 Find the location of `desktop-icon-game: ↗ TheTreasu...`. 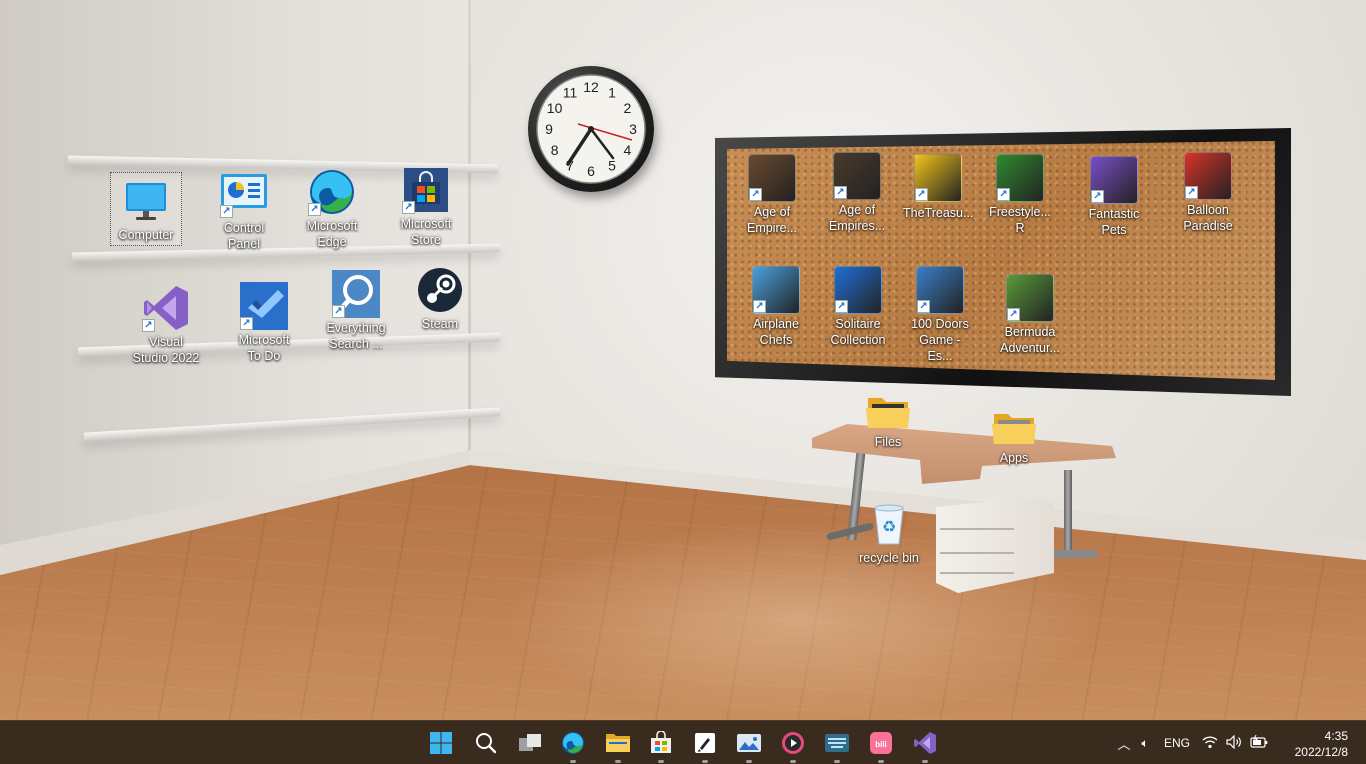

desktop-icon-game: ↗ TheTreasu... is located at coordinates (938, 188).